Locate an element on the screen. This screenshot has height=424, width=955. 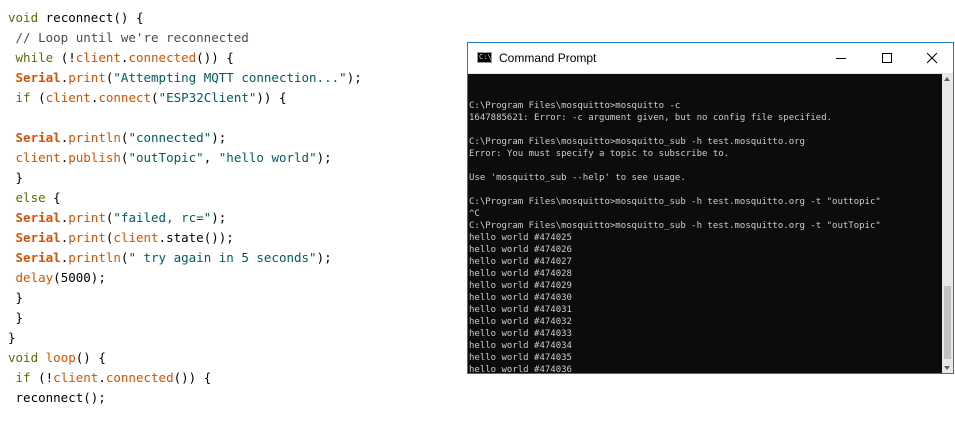
code-line: Serial.print(client.state()); is located at coordinates (121, 238).